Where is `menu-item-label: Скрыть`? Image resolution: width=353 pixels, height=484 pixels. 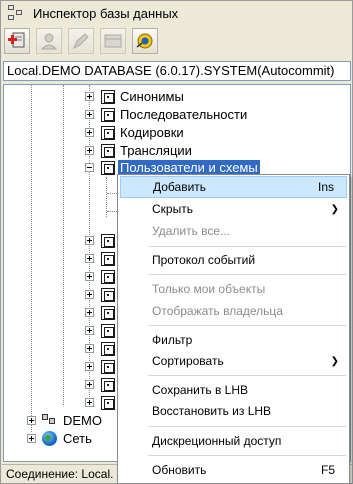
menu-item-label: Скрыть is located at coordinates (172, 209).